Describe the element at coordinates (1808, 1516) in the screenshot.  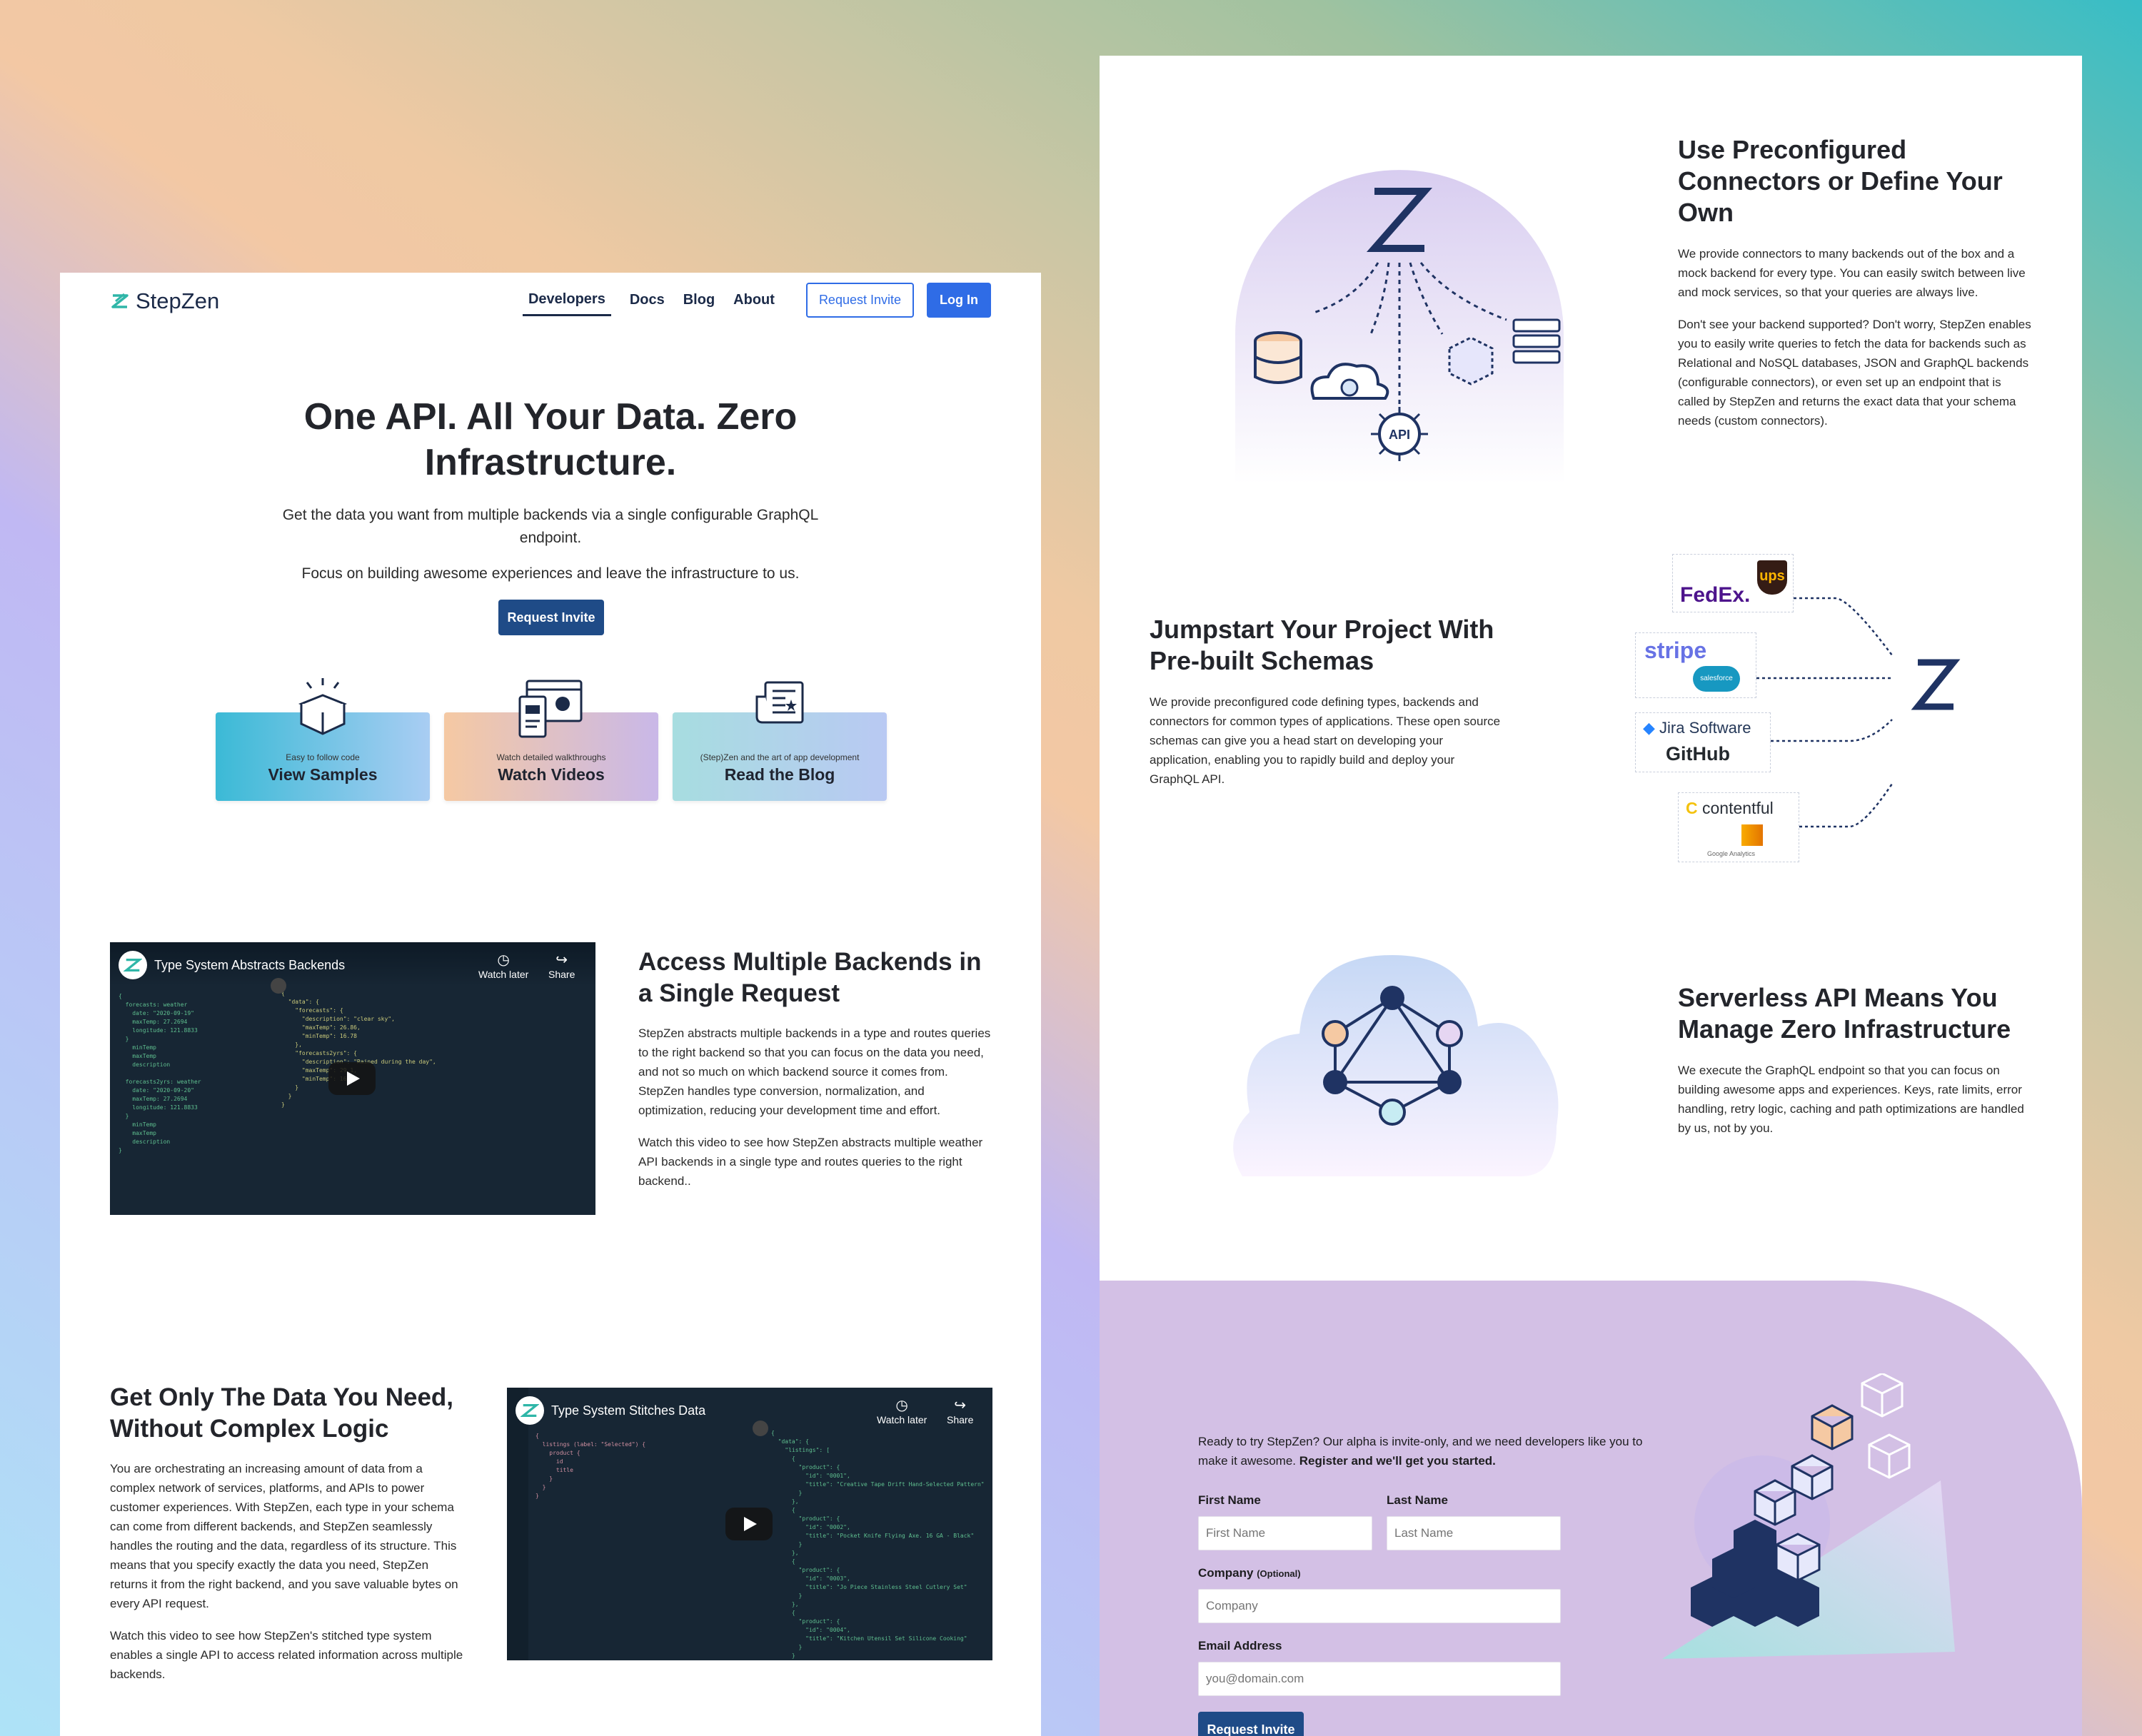
I see `cubes-illustration` at that location.